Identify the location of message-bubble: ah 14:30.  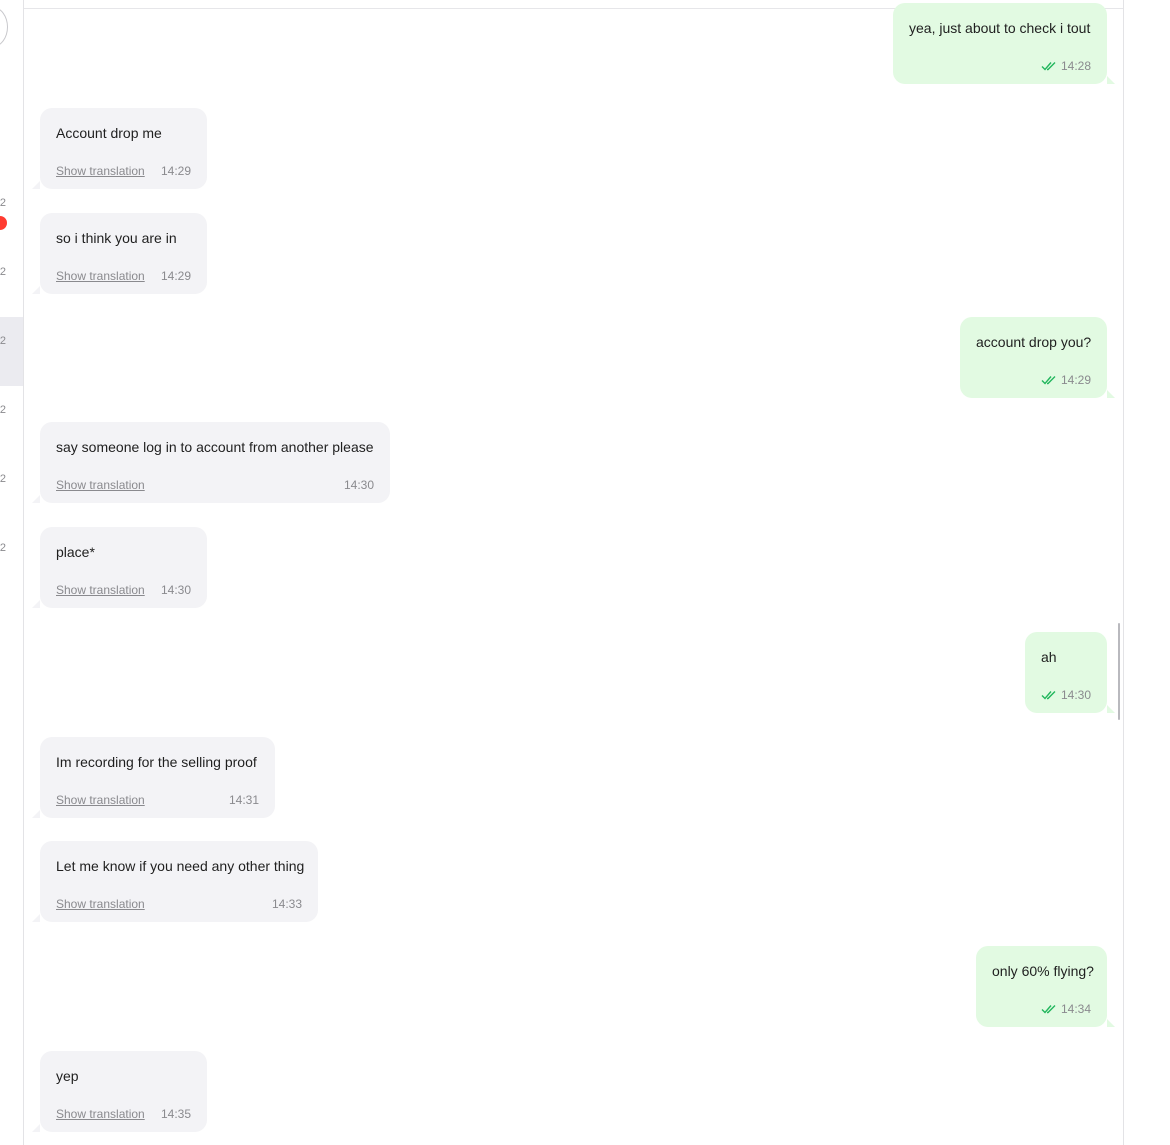
(1070, 672).